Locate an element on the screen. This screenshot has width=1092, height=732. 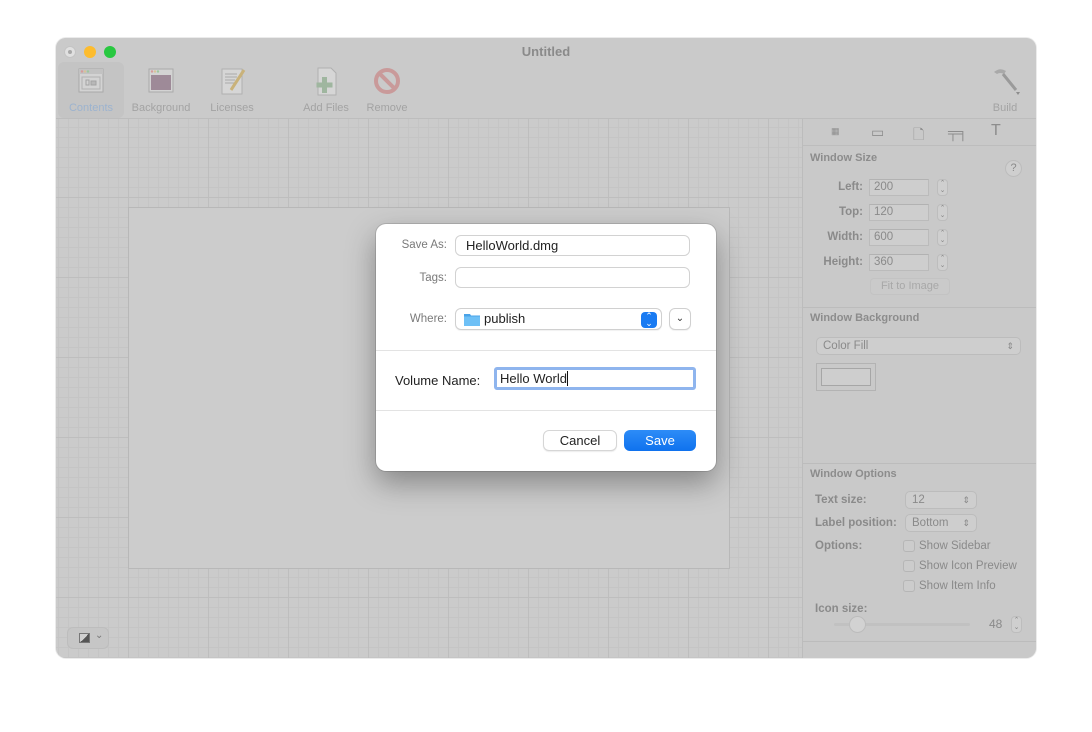
show-item-info-checkbox is located at coordinates (909, 586).